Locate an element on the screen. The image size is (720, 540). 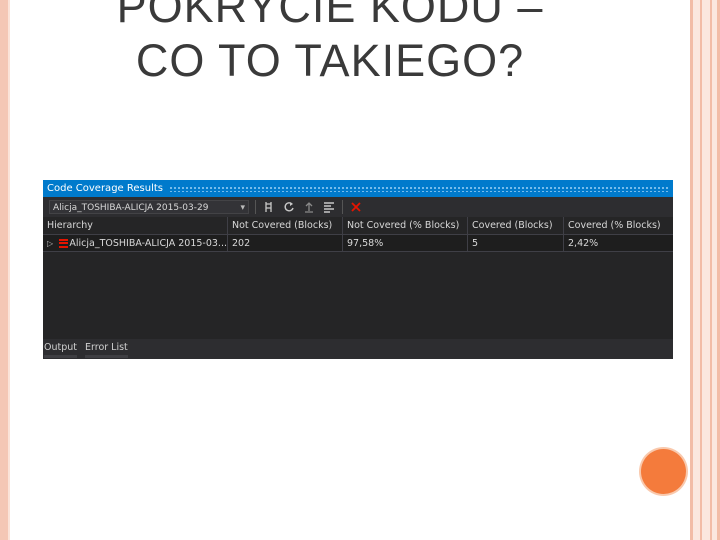
column-header-covered-blocks: Covered (Blocks) is located at coordinates (516, 225).